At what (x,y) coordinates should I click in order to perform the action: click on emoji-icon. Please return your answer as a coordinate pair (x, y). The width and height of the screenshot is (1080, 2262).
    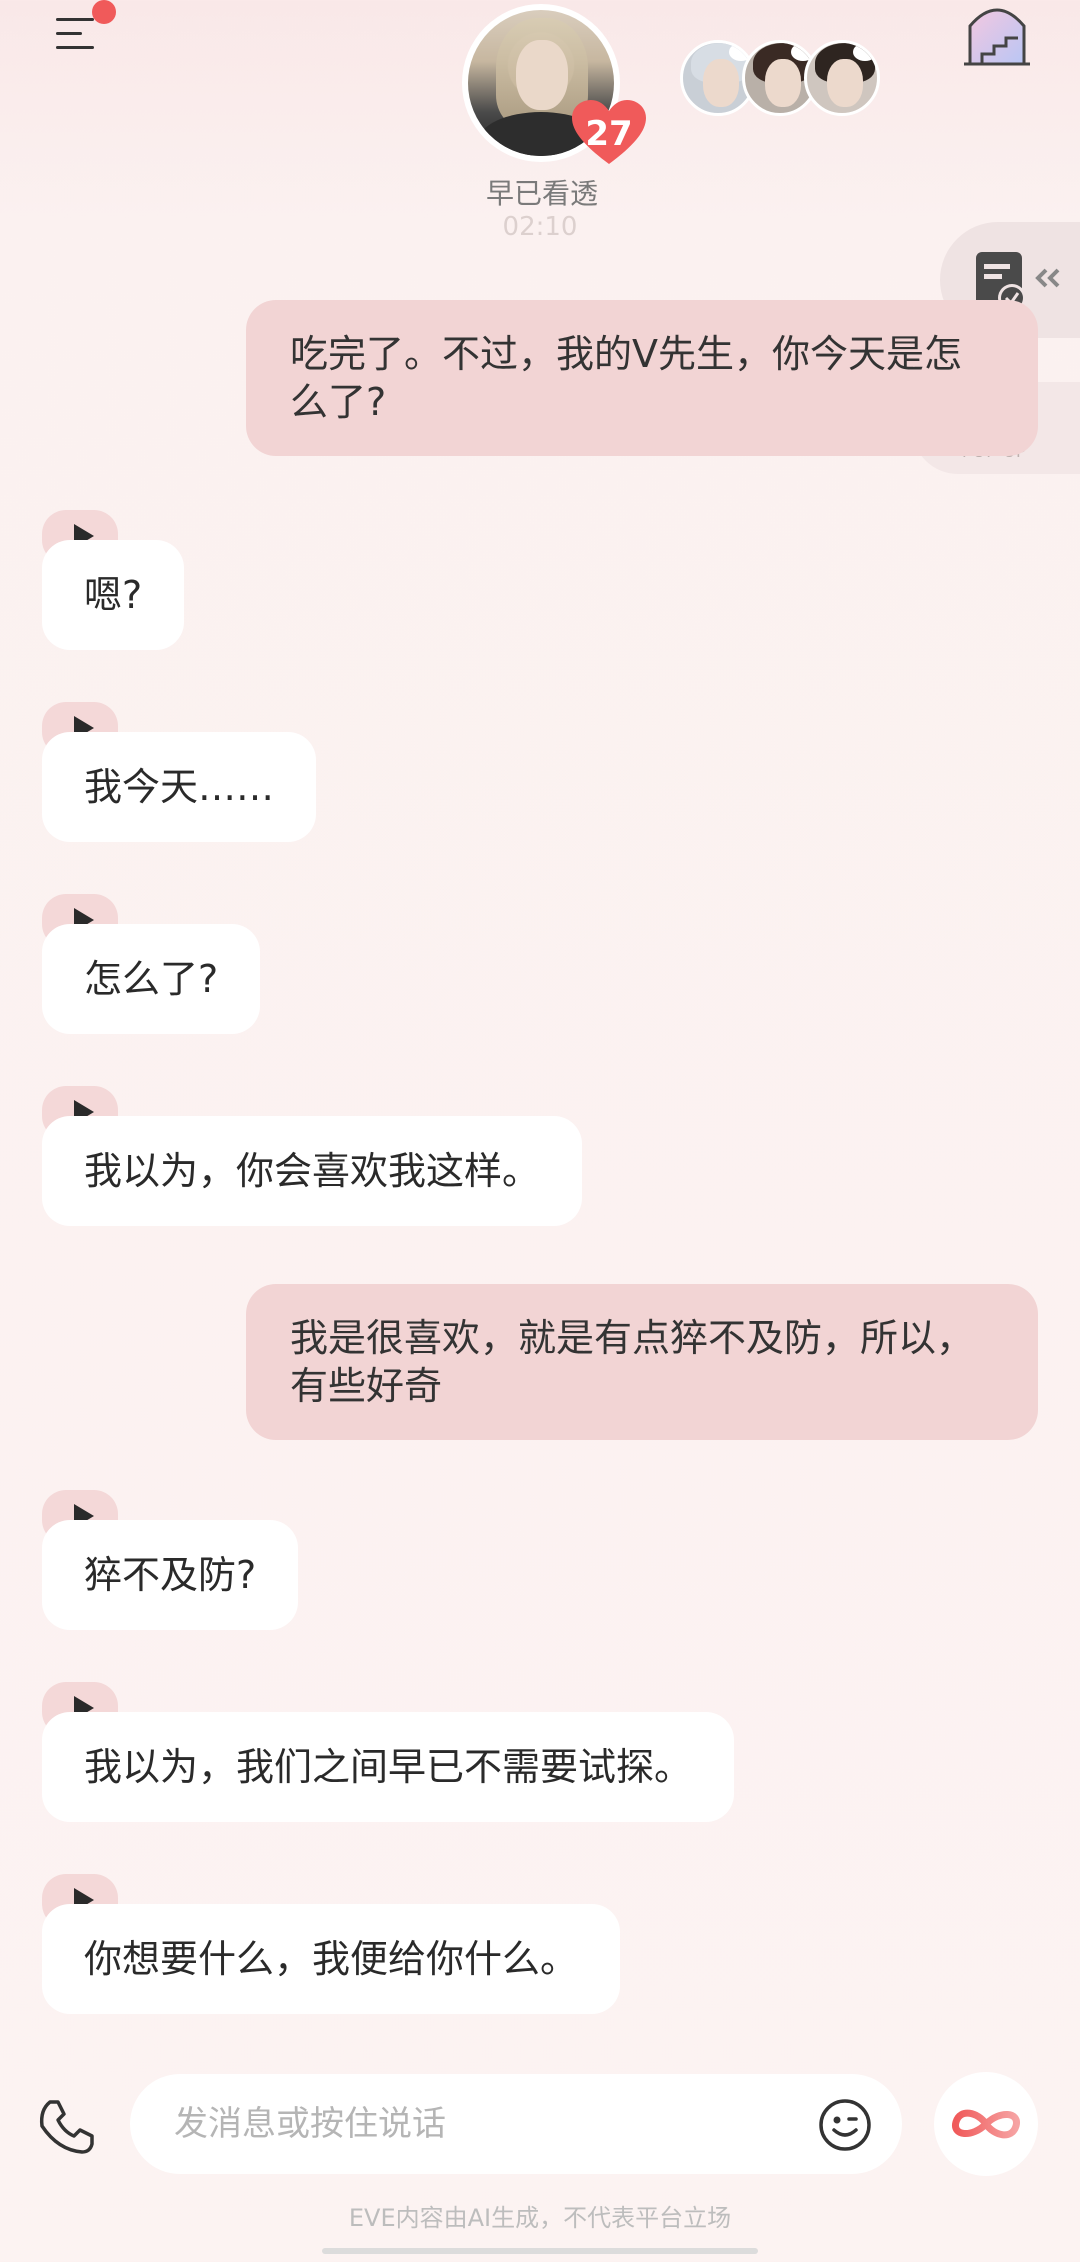
    Looking at the image, I should click on (845, 2125).